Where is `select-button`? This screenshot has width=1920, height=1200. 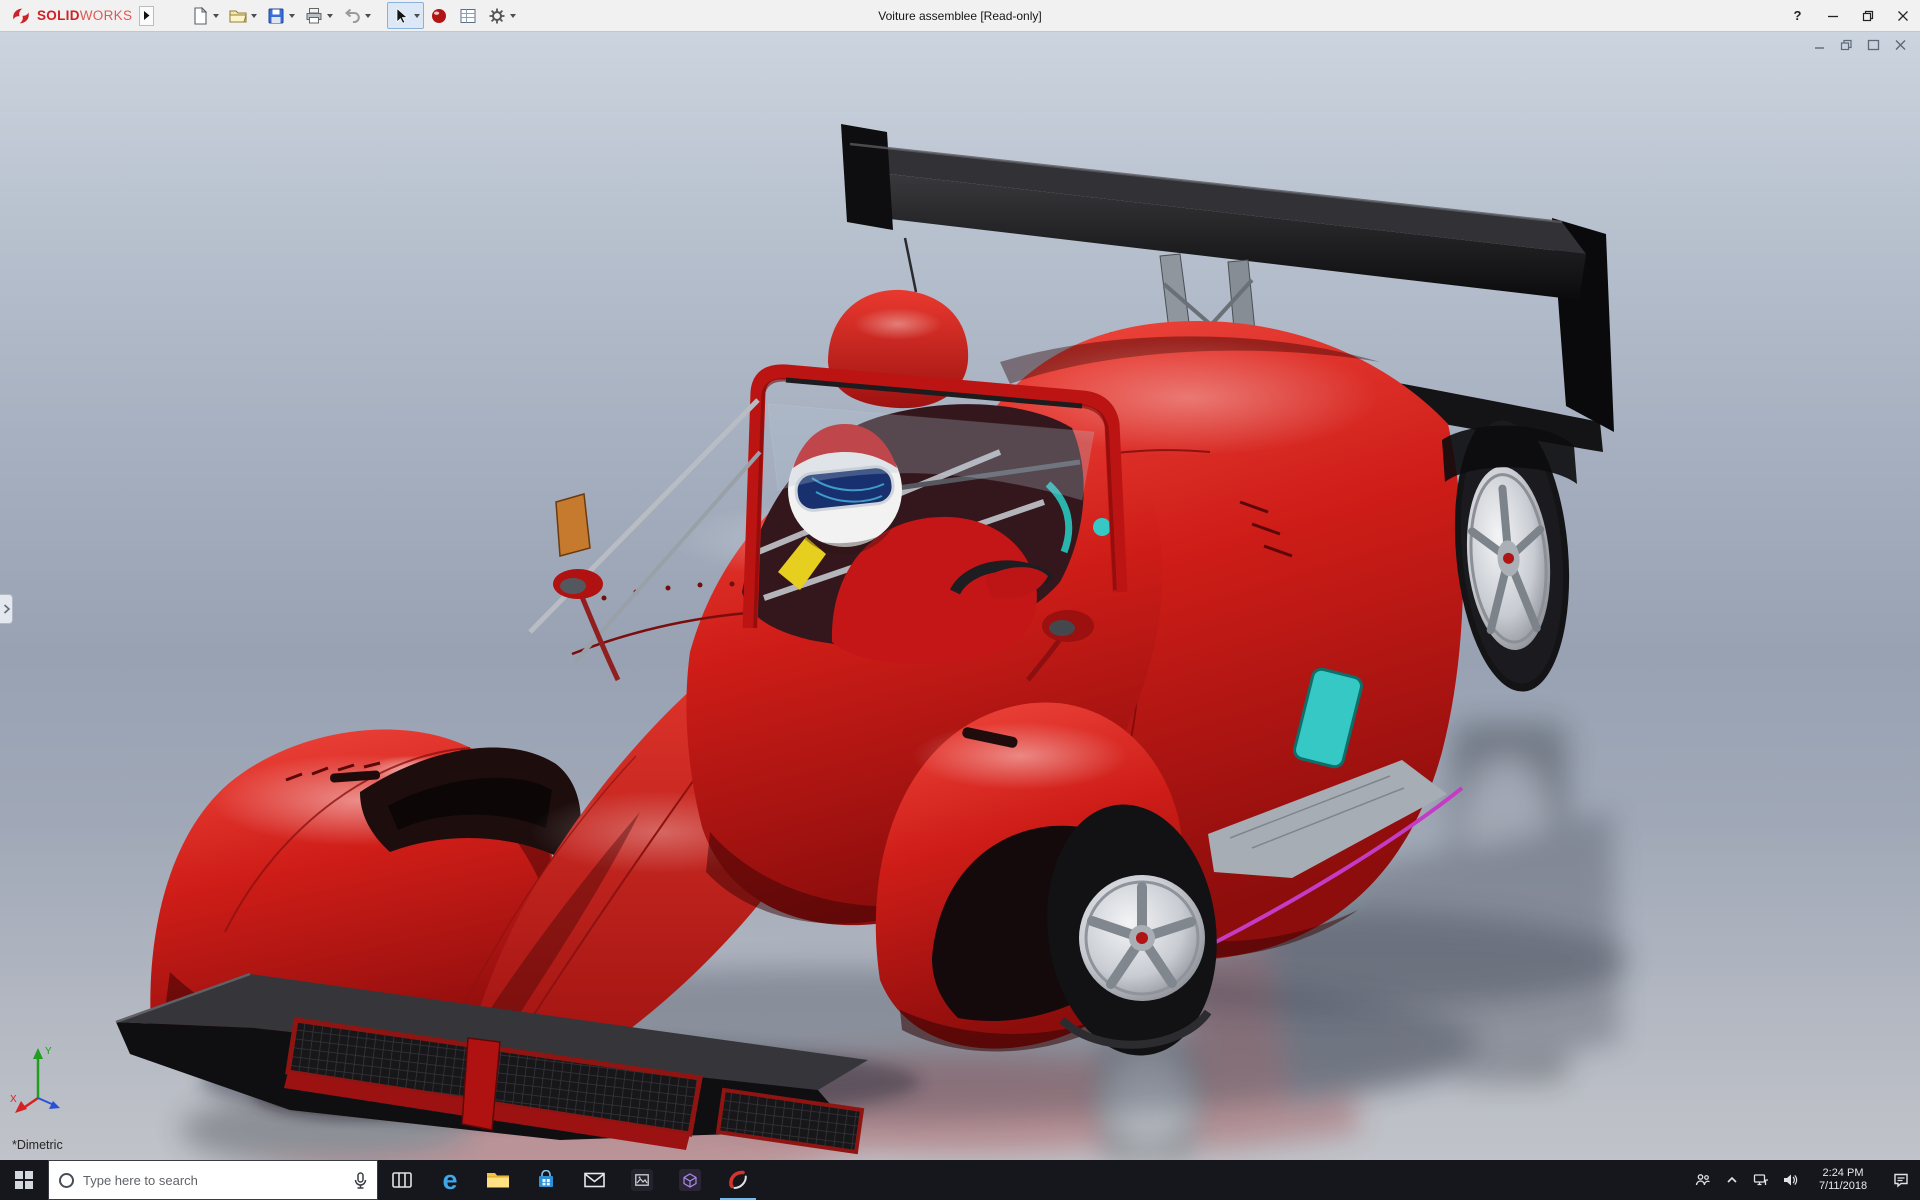
select-button is located at coordinates (406, 15).